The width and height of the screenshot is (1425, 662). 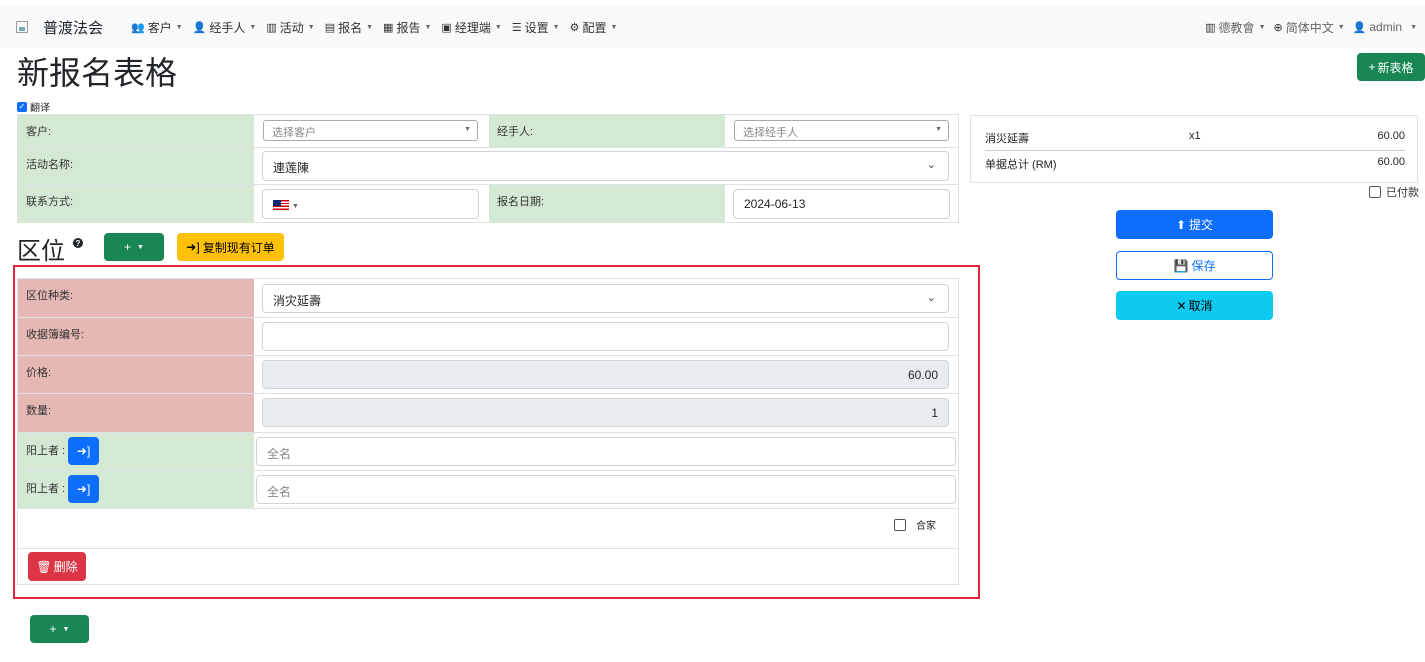 What do you see at coordinates (605, 298) in the screenshot?
I see `slot-type-select: 消灾延壽 ⌄` at bounding box center [605, 298].